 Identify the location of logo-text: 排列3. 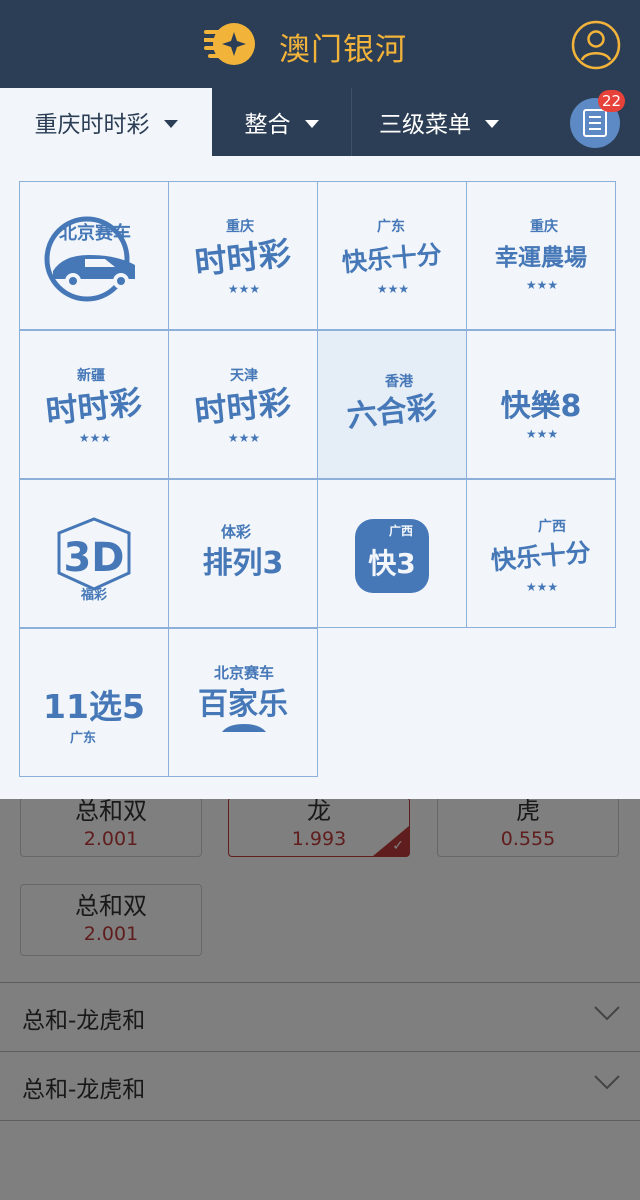
(243, 563).